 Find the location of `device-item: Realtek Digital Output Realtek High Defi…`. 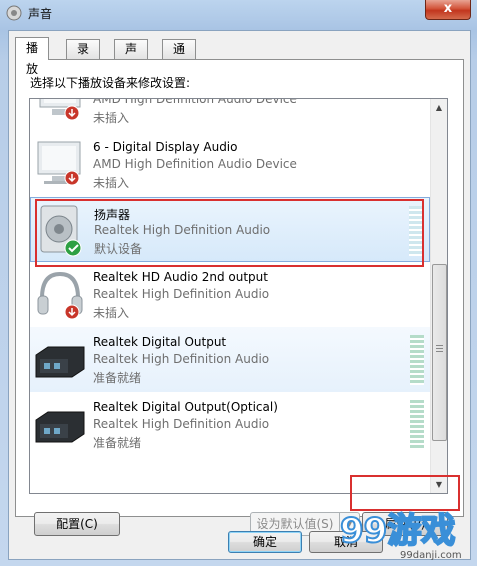

device-item: Realtek Digital Output Realtek High Defi… is located at coordinates (230, 359).